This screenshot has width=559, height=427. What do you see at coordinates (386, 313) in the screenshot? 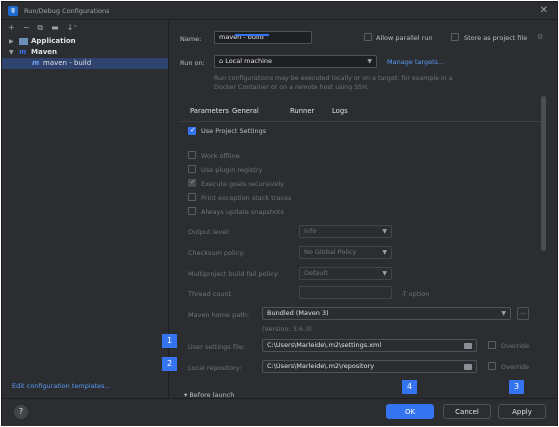
I see `maven-home-select: Bundled (Maven 3) ▼` at bounding box center [386, 313].